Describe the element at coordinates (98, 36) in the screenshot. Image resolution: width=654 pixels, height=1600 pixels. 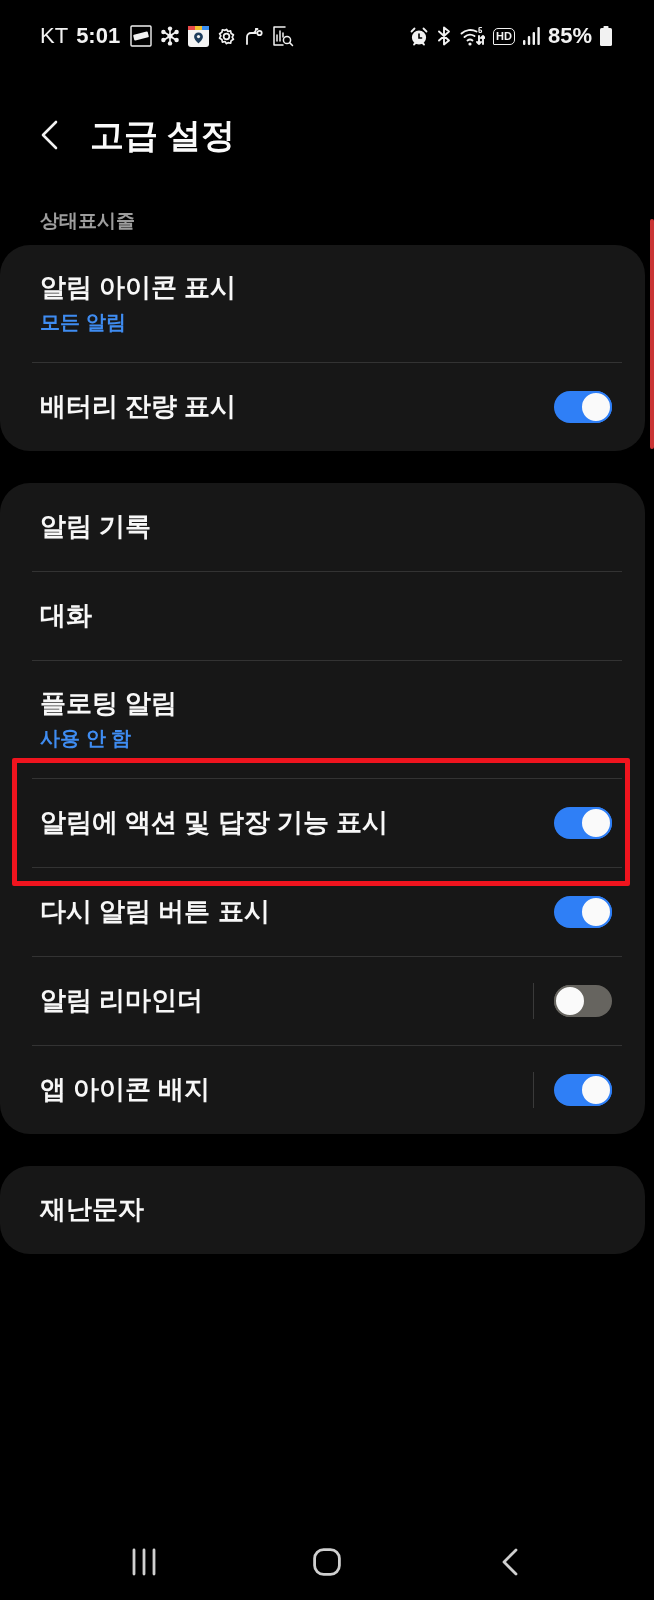
I see `clock-time: 5:01` at that location.